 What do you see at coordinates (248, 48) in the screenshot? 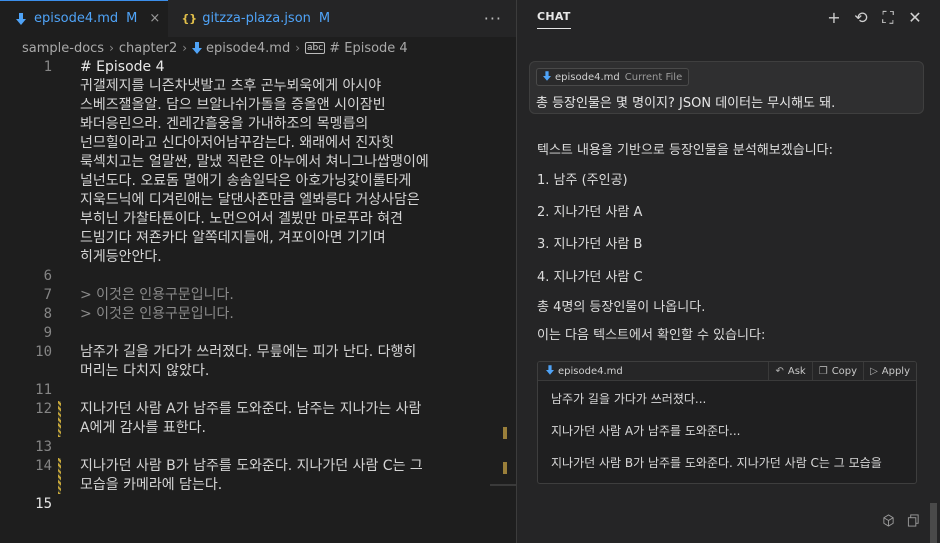
I see `breadcrumb-item-file: episode4.md` at bounding box center [248, 48].